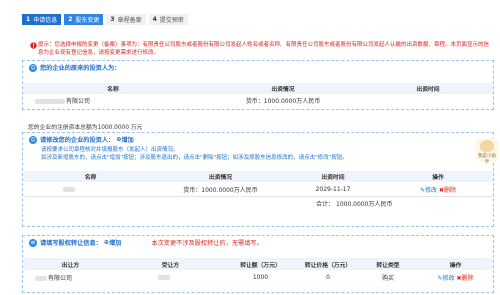  I want to click on step-4-label: 提交预审, so click(171, 20).